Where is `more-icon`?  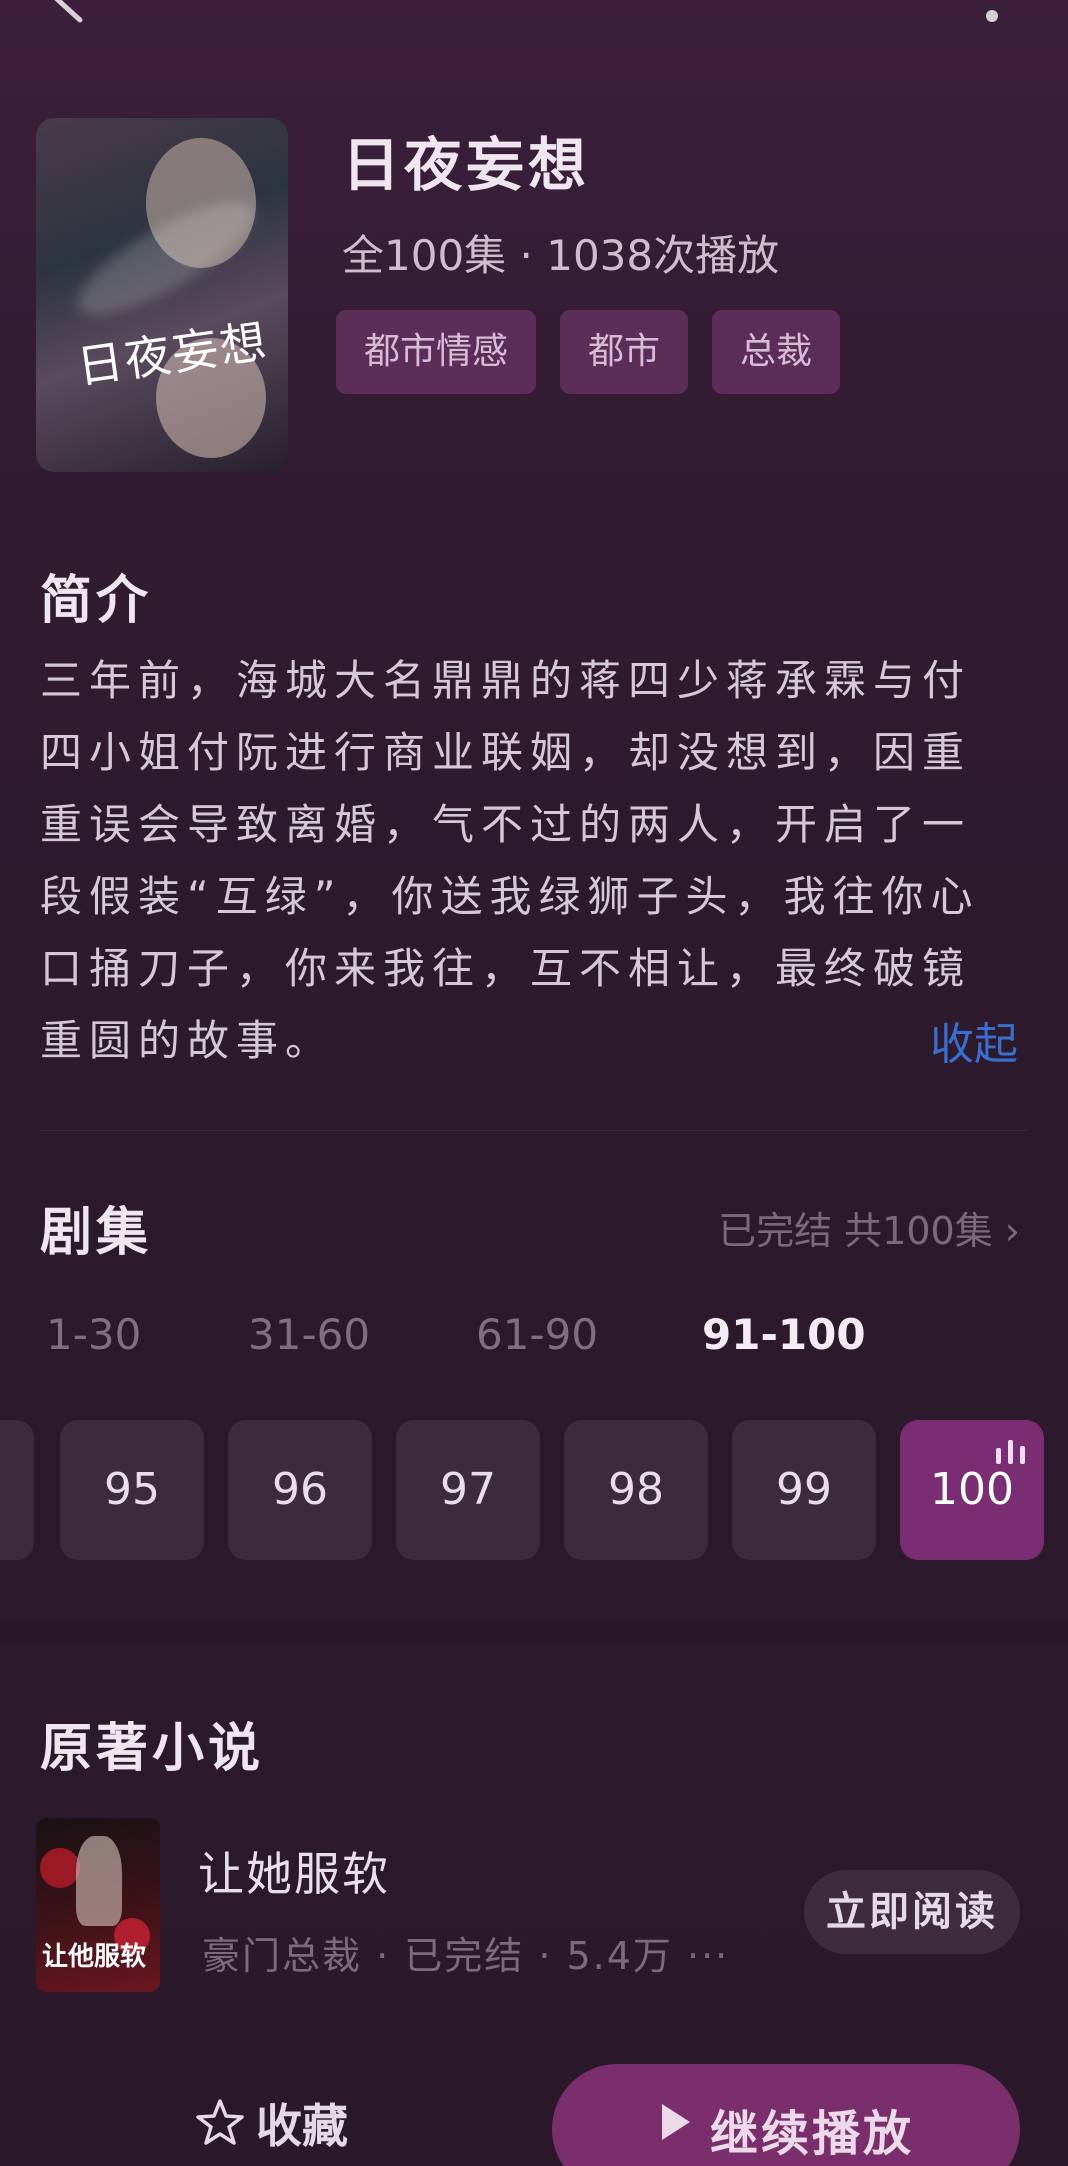
more-icon is located at coordinates (992, 16).